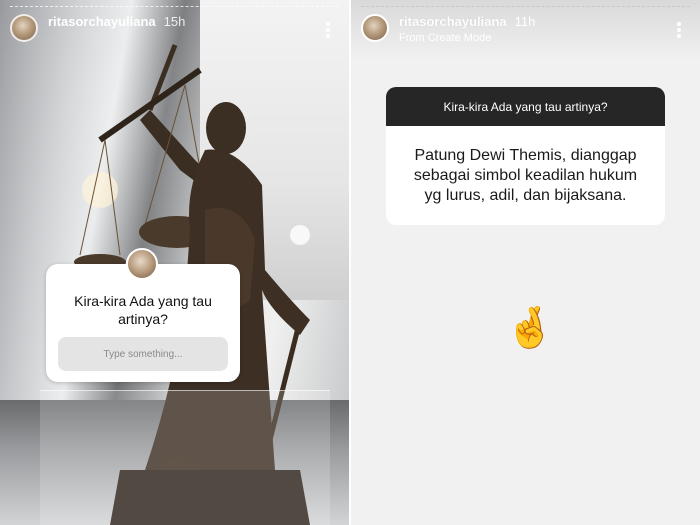 The width and height of the screenshot is (700, 525). I want to click on question-sticker: Kira-kira Ada yang tau artinya?, so click(143, 315).